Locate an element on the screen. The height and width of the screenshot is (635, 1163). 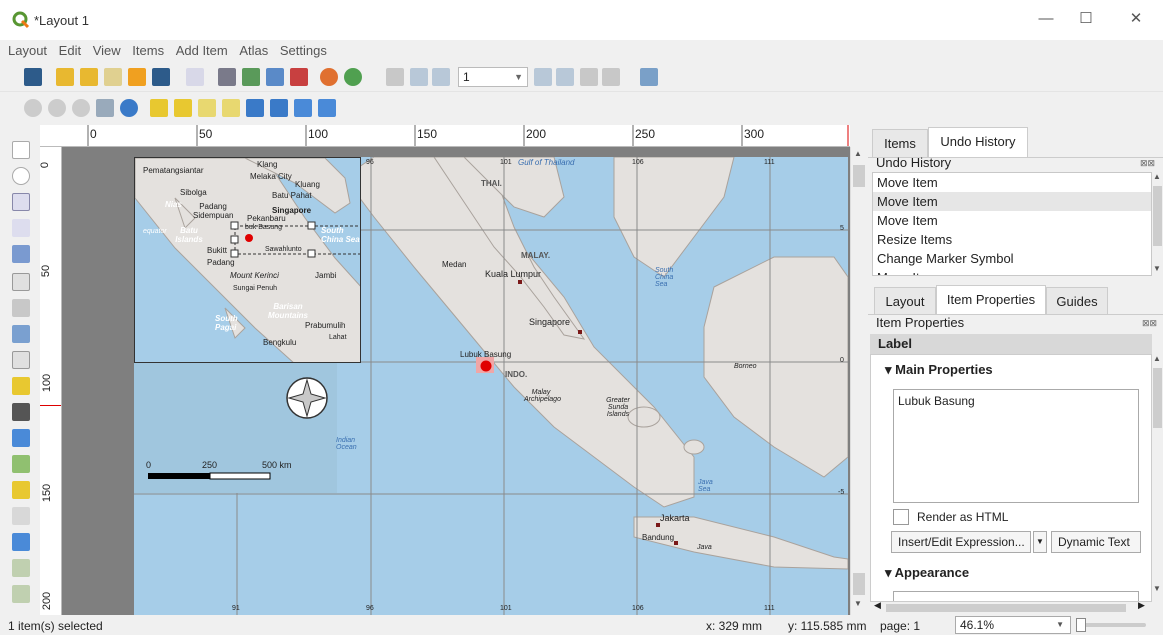
menu-view: View is located at coordinates (107, 51).